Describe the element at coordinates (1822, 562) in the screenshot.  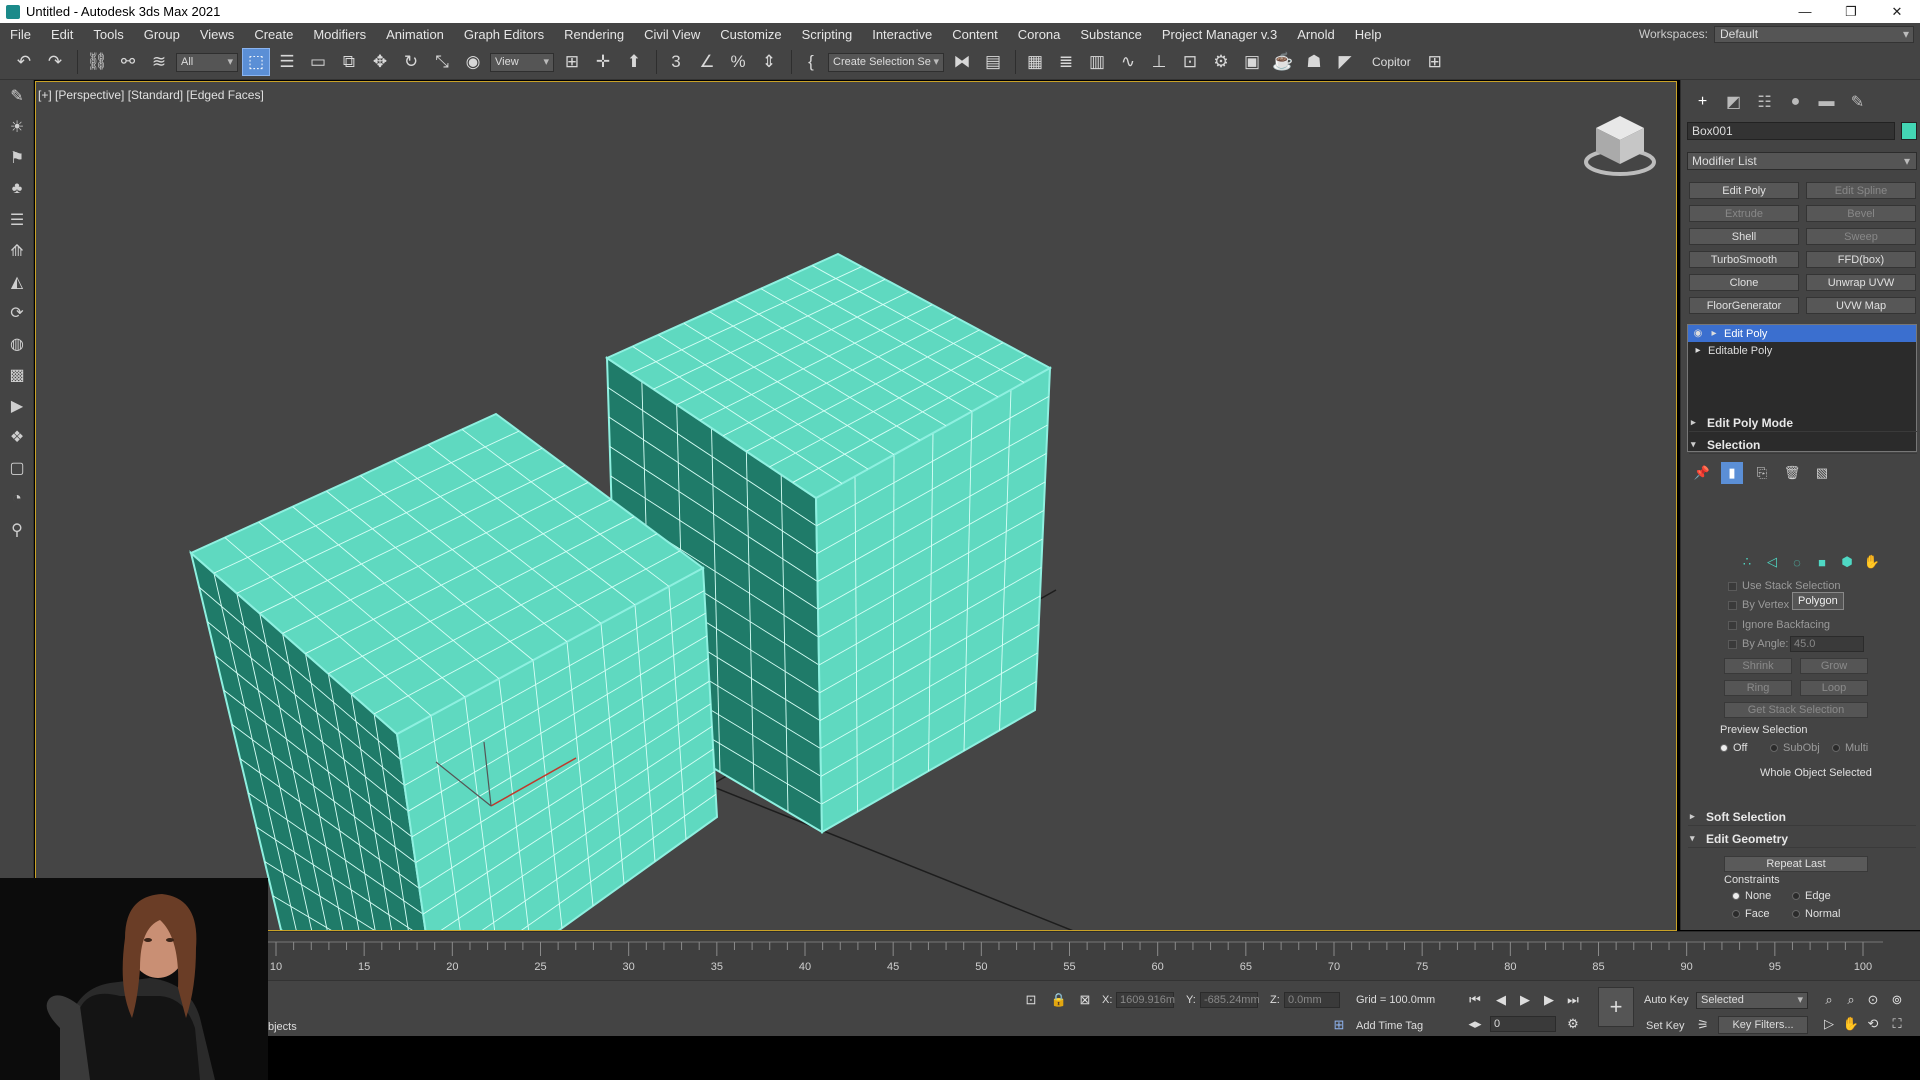
I see `polygon-icon: ■` at that location.